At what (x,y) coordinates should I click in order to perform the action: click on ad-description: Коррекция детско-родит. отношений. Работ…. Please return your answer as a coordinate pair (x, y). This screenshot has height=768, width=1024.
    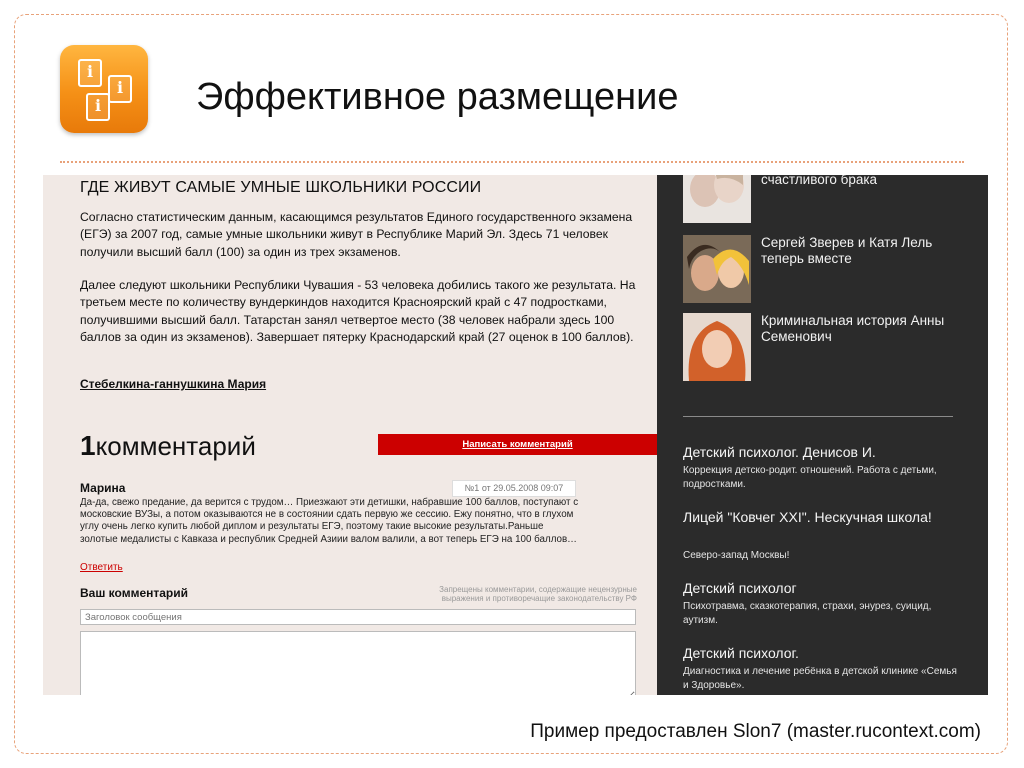
    Looking at the image, I should click on (810, 477).